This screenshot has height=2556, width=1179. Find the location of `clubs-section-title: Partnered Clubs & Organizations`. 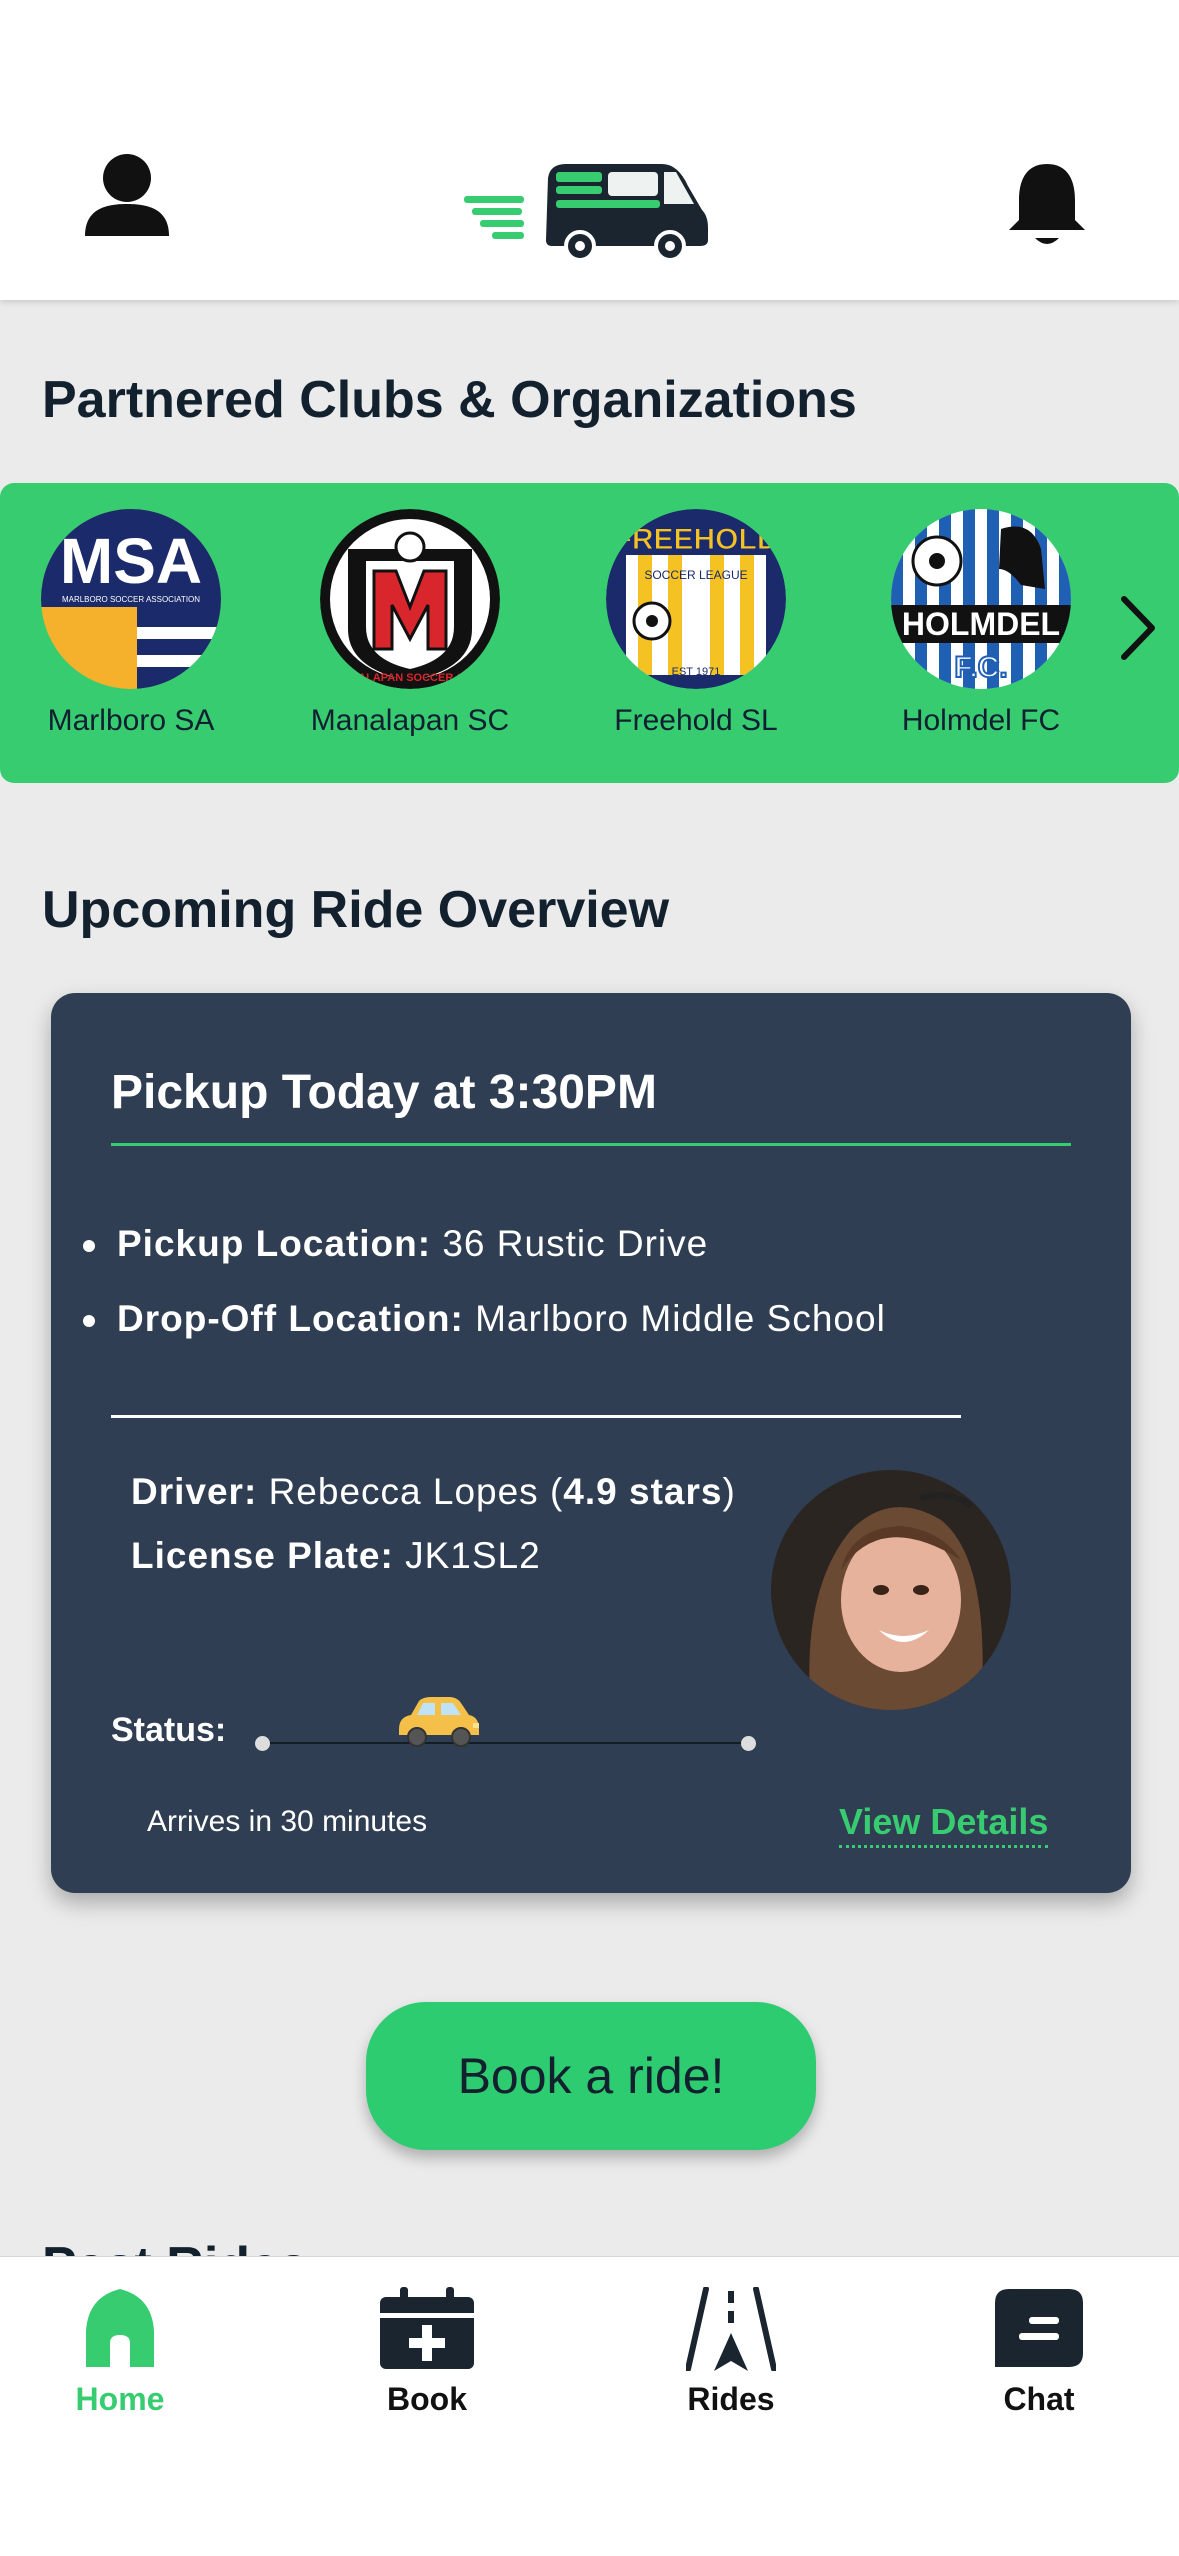

clubs-section-title: Partnered Clubs & Organizations is located at coordinates (449, 400).